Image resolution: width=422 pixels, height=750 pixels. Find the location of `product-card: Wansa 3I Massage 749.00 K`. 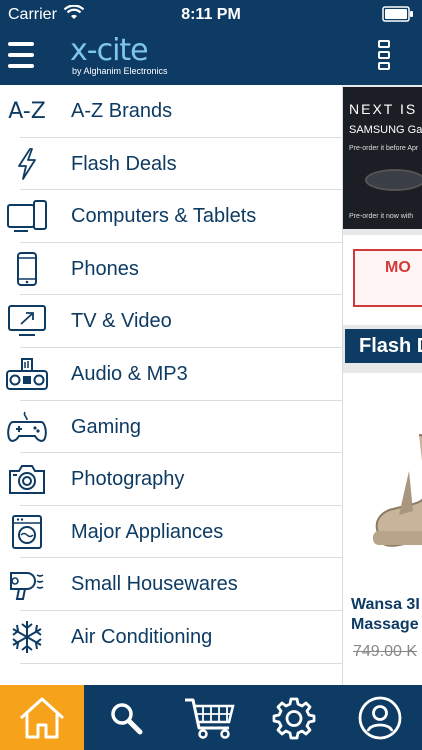

product-card: Wansa 3I Massage 749.00 K is located at coordinates (382, 529).